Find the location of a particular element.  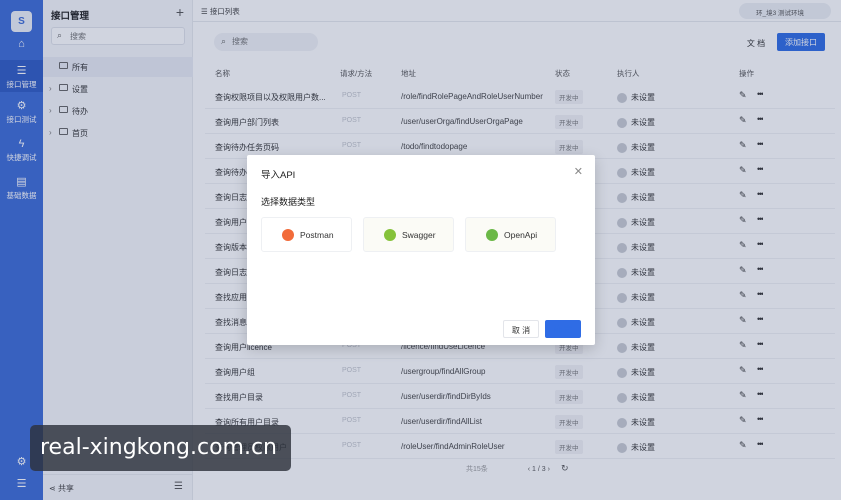

import-option-label: Swagger is located at coordinates (419, 235).